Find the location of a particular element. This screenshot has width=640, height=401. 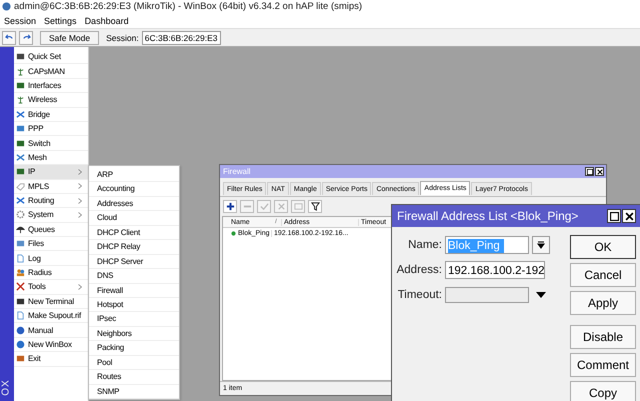

side-menu-item: Wireless is located at coordinates (51, 100).